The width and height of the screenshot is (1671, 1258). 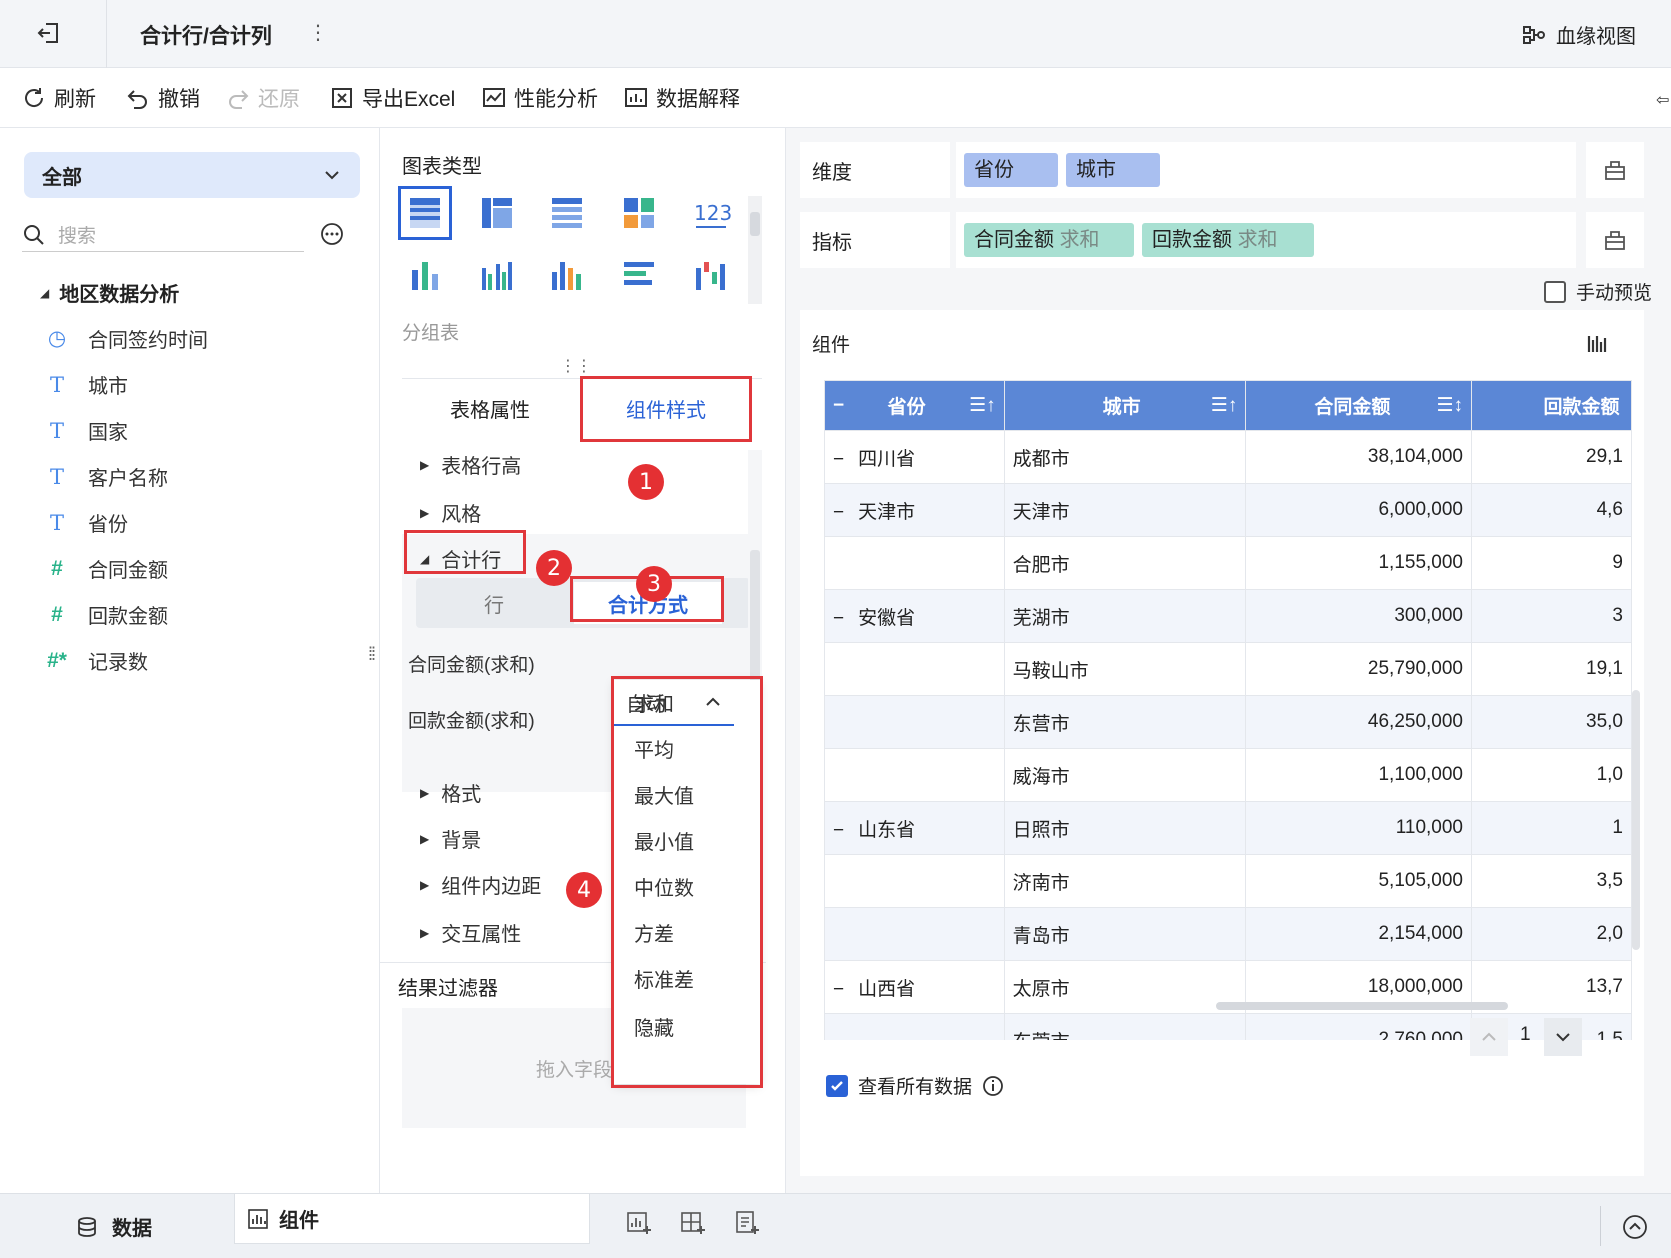 What do you see at coordinates (1228, 722) in the screenshot?
I see `table-row: 东营市 46,250,000 35,0` at bounding box center [1228, 722].